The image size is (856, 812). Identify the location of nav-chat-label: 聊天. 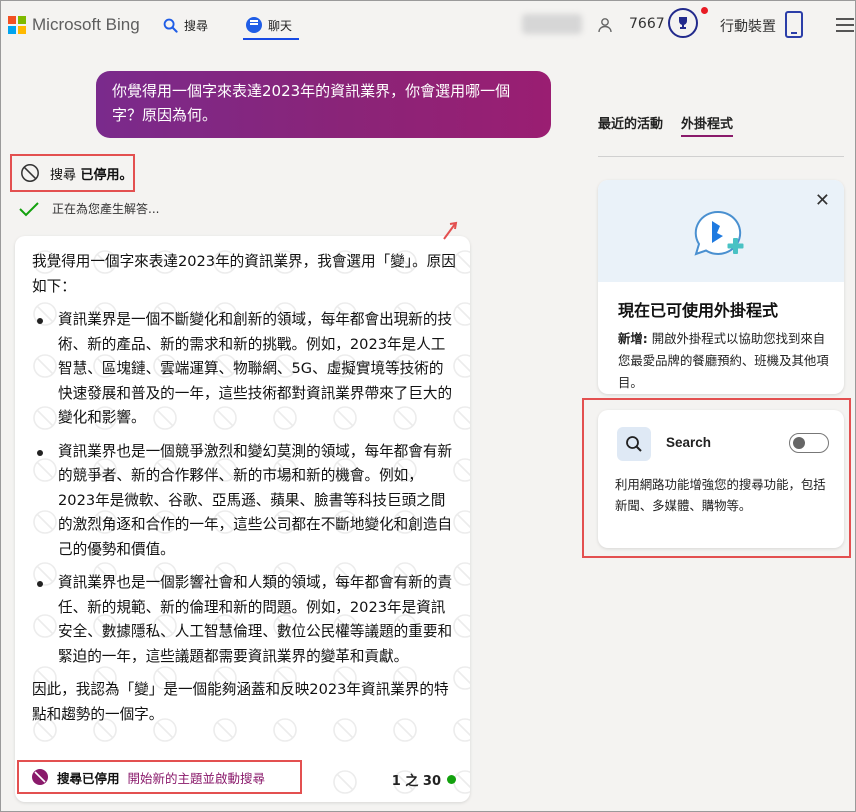
(280, 25).